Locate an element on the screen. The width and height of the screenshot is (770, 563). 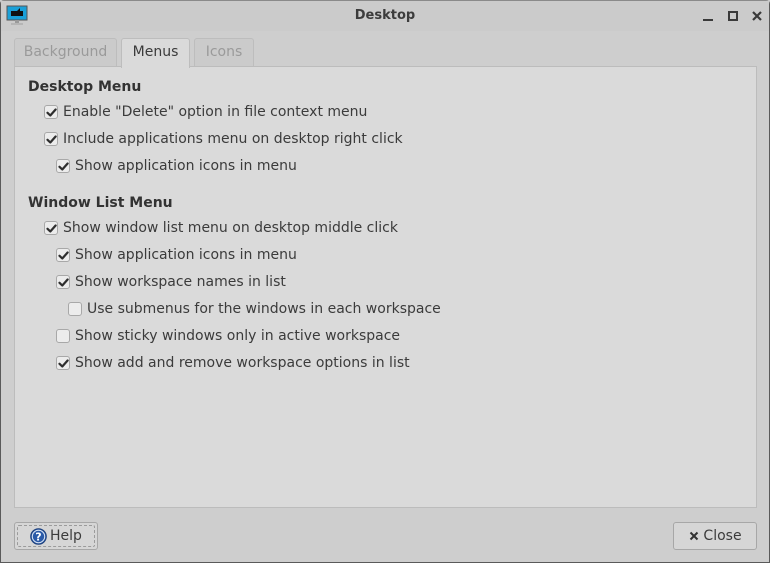
option-winlist-show-app-icons: Show application icons in menu is located at coordinates (176, 255).